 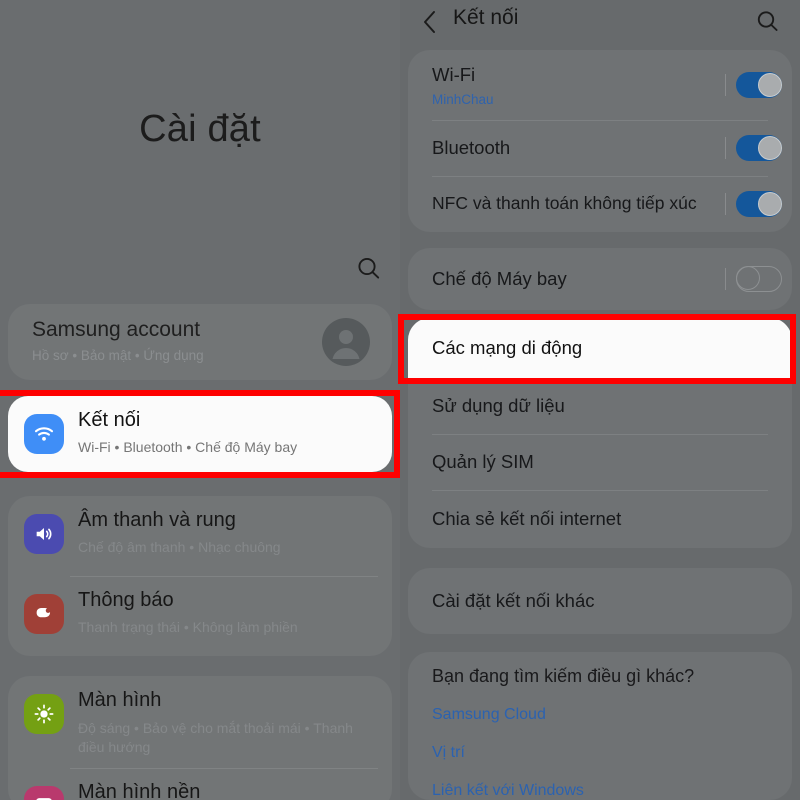 I want to click on row-bluetooth-label: Bluetooth, so click(x=471, y=147).